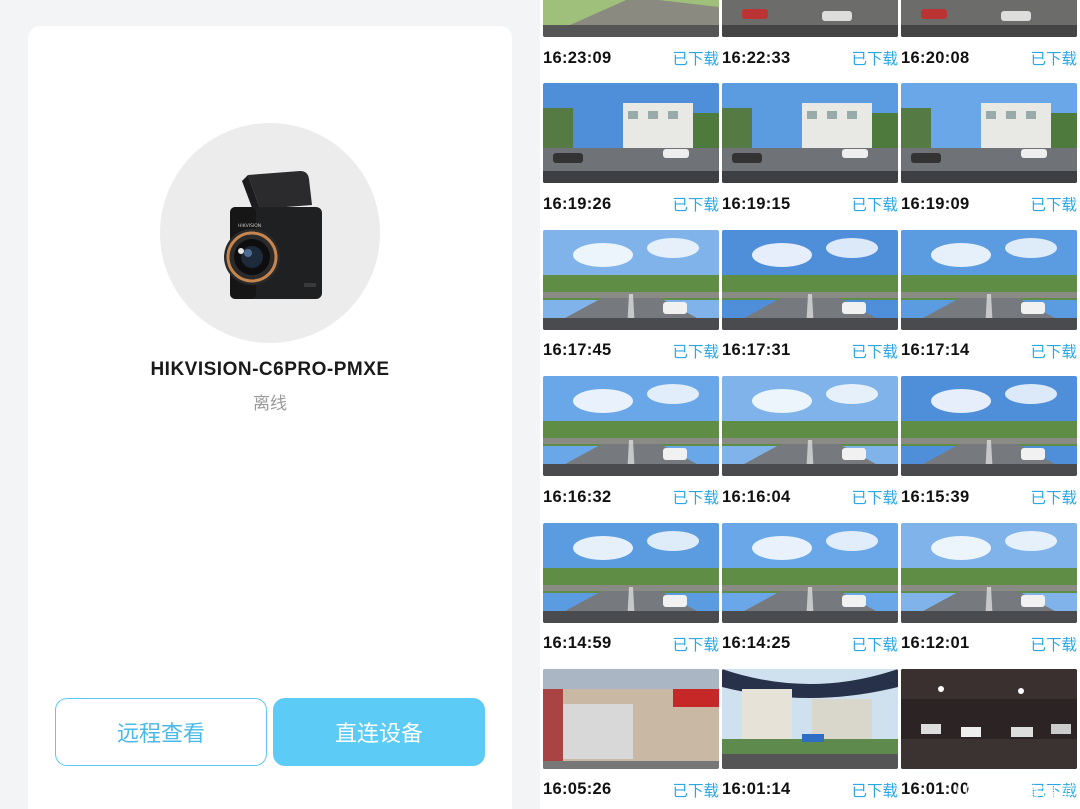  I want to click on video-meta: 16:16:32 已下载, so click(631, 497).